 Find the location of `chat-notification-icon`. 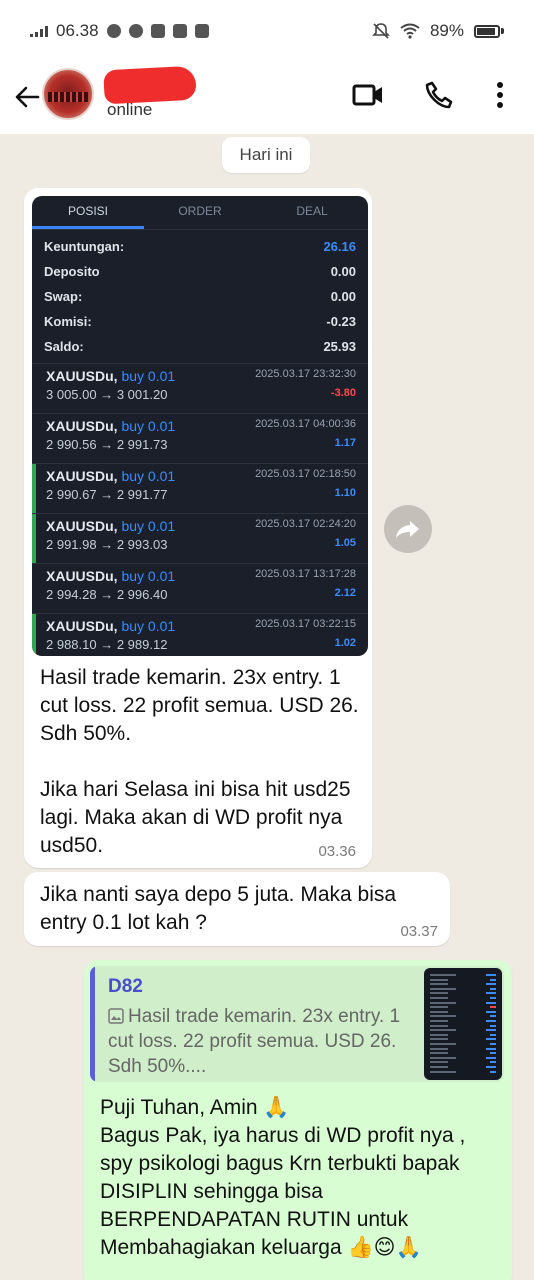

chat-notification-icon is located at coordinates (135, 31).